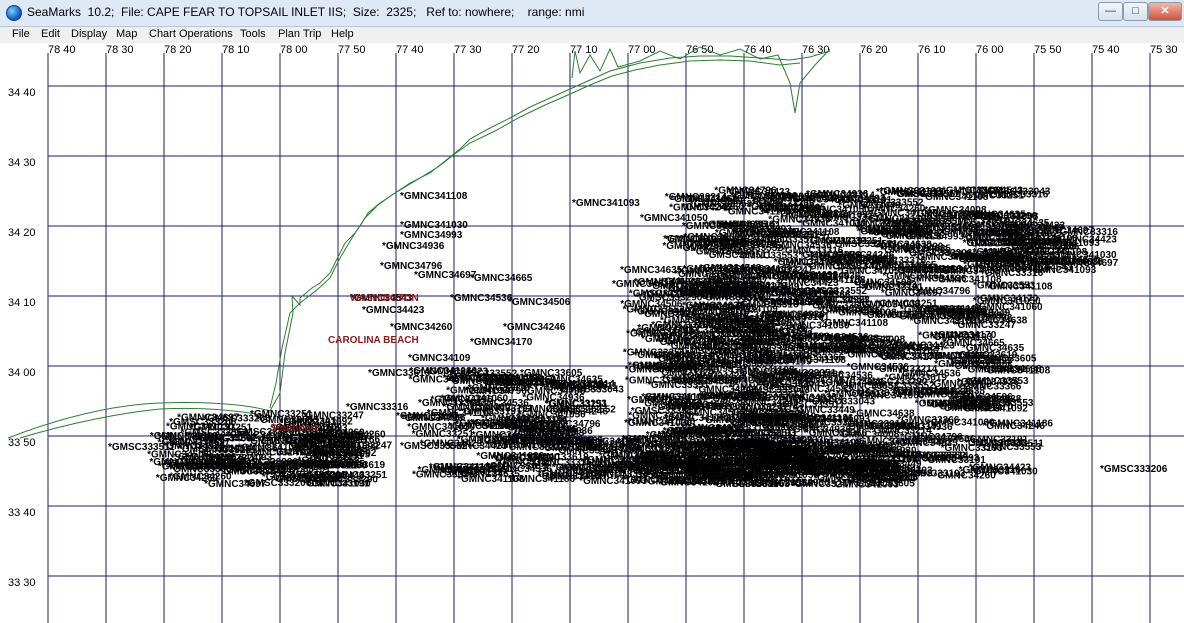 The height and width of the screenshot is (623, 1184). What do you see at coordinates (1020, 424) in the screenshot?
I see `clutter-mark: *GMNC341186` at bounding box center [1020, 424].